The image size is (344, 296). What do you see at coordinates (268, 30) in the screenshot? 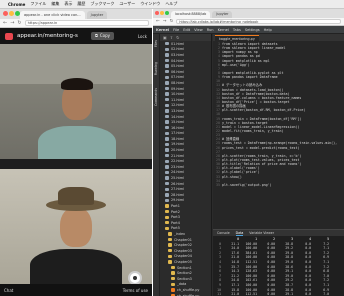
I see `jl-menu-help: Help` at bounding box center [268, 30].